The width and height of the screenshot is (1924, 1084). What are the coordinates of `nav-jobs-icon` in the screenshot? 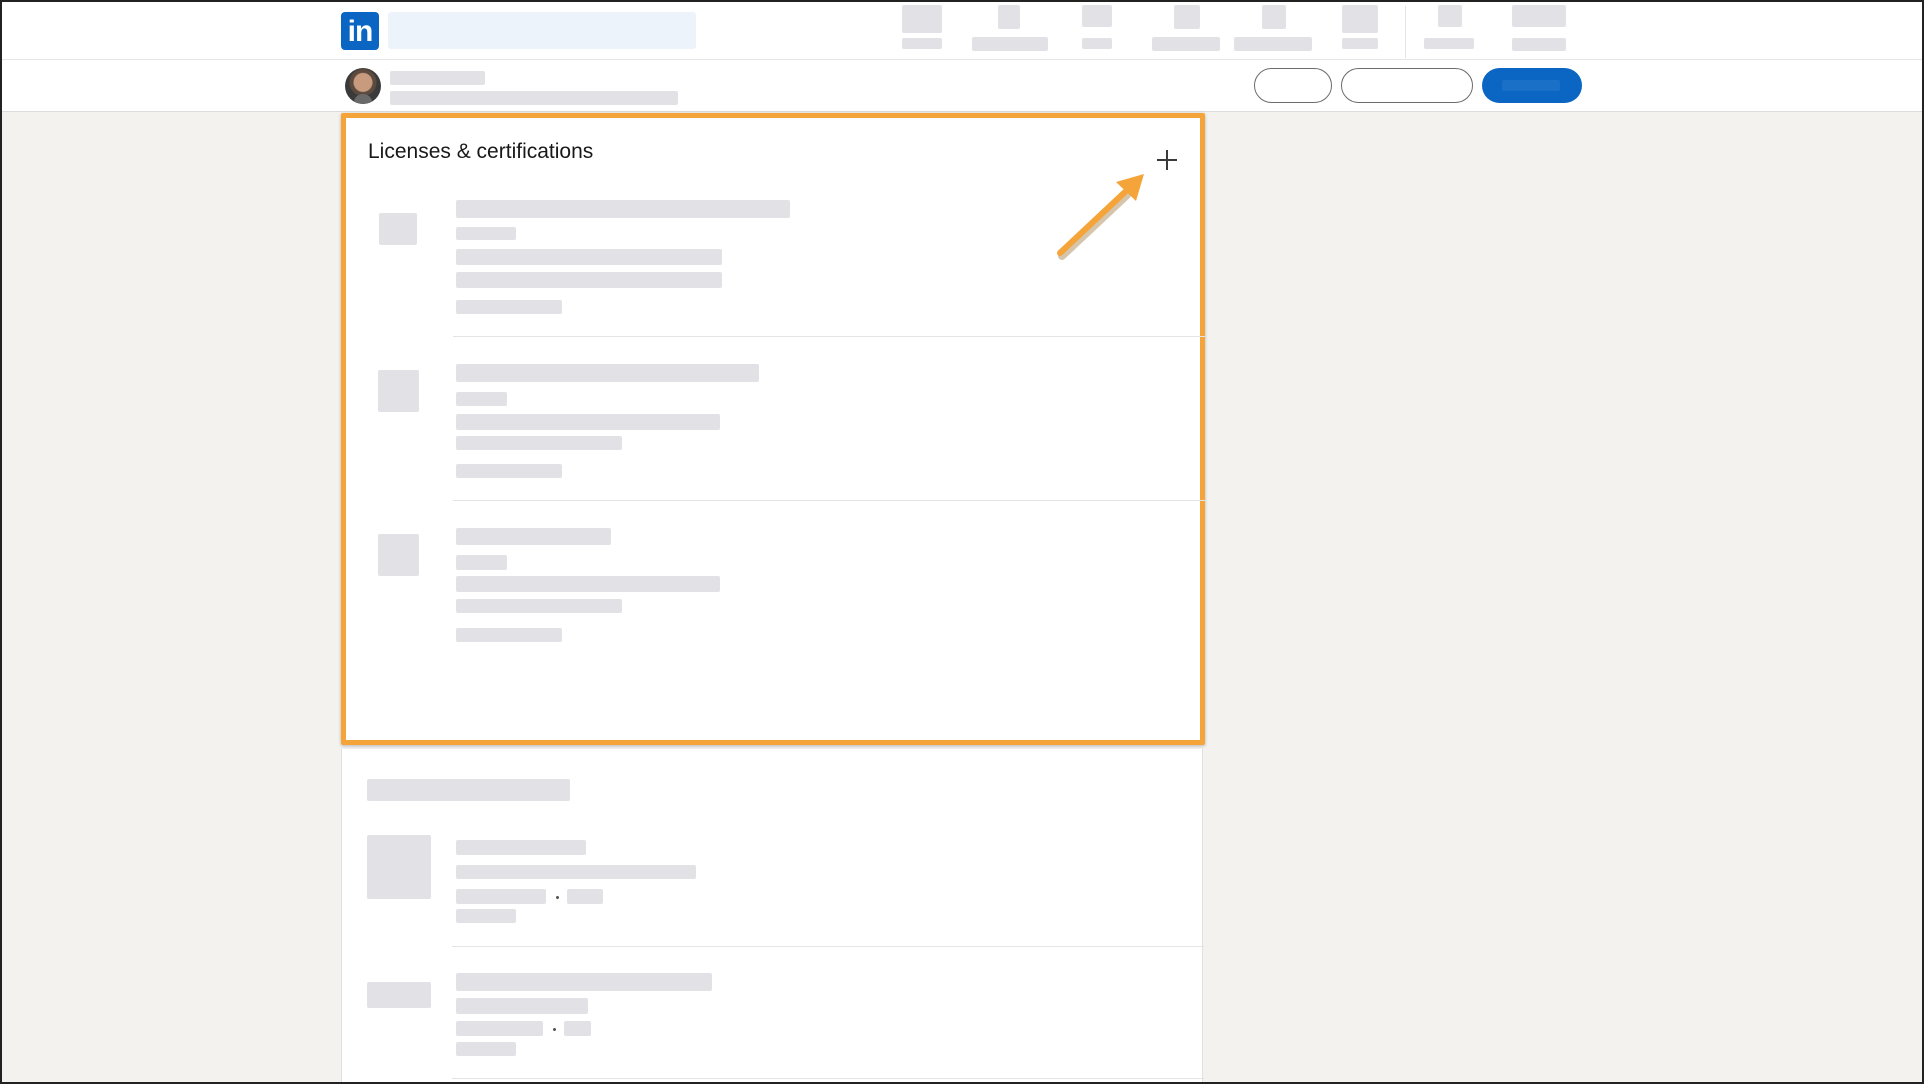 It's located at (1097, 16).